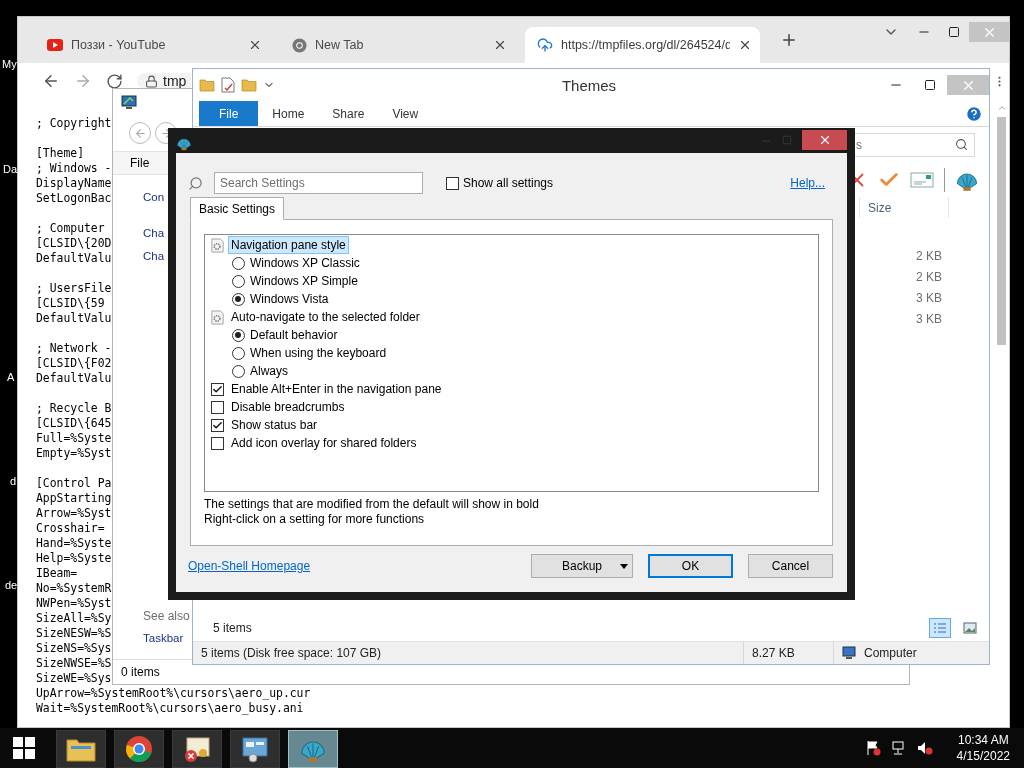 This screenshot has height=768, width=1024. I want to click on flag-error-icon, so click(872, 748).